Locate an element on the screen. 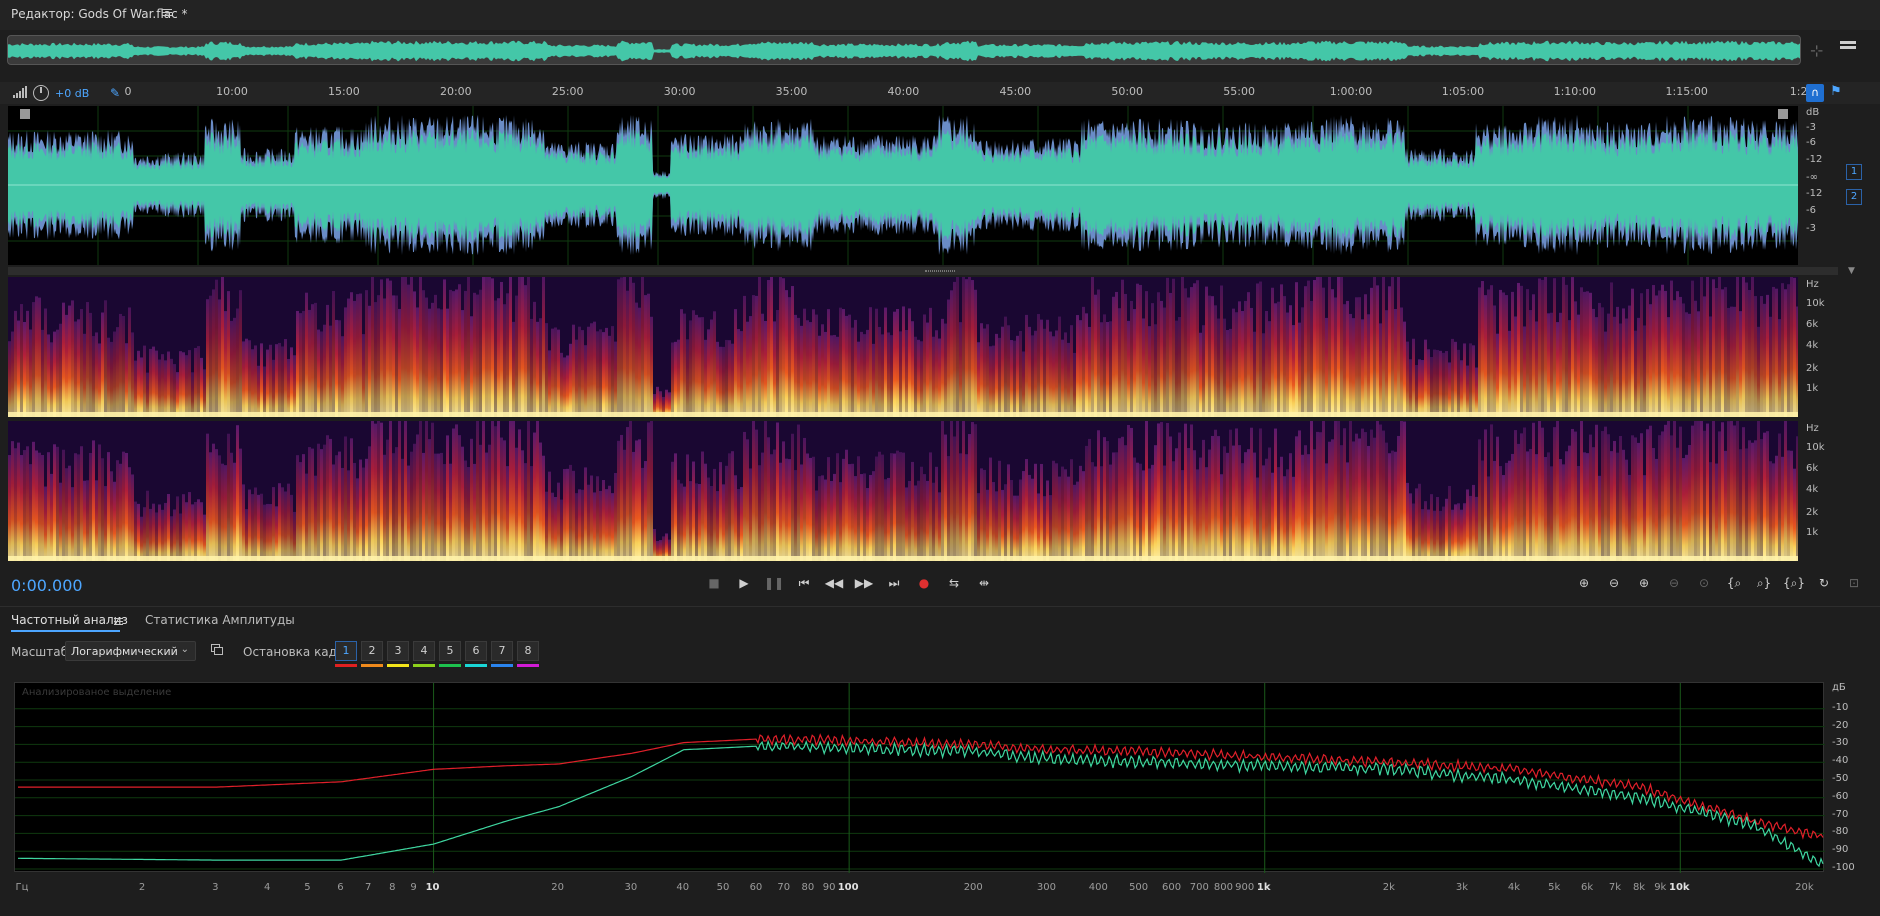 The image size is (1880, 916). ruler-tick-label: 50:00 is located at coordinates (1127, 91).